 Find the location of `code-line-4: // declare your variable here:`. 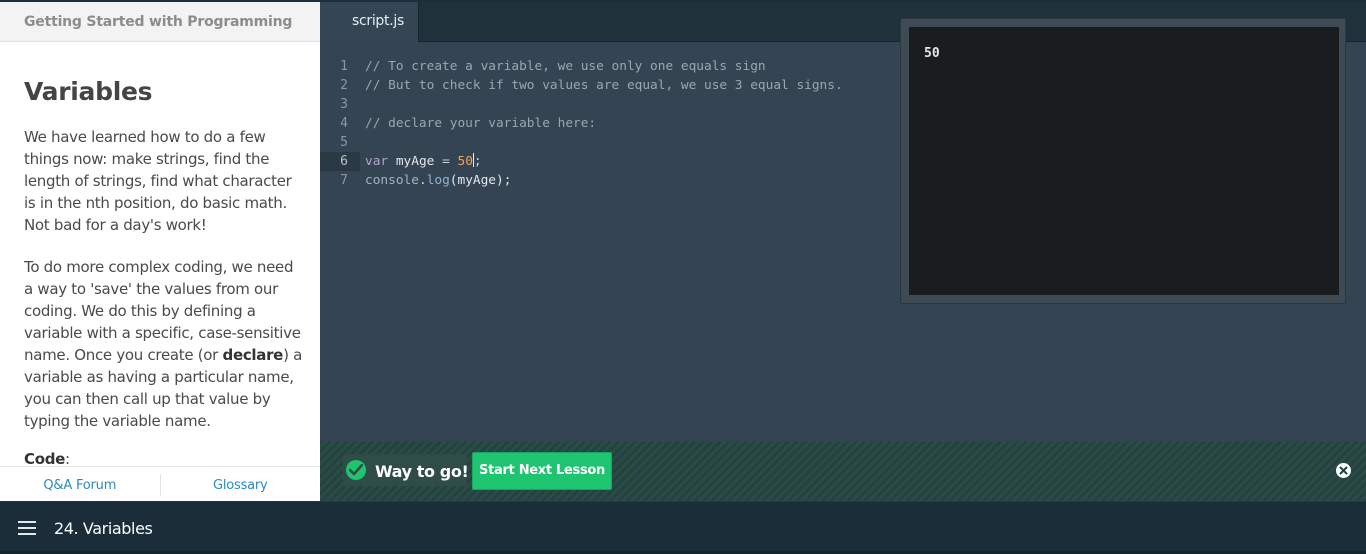

code-line-4: // declare your variable here: is located at coordinates (604, 123).